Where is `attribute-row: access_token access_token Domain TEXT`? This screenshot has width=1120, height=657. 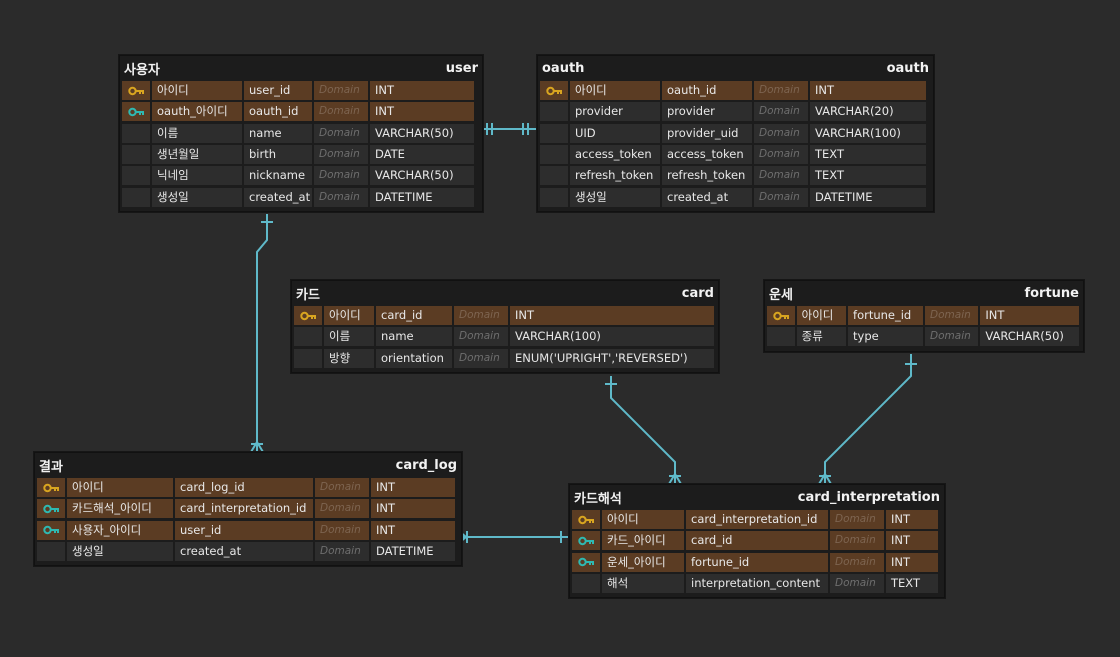 attribute-row: access_token access_token Domain TEXT is located at coordinates (735, 154).